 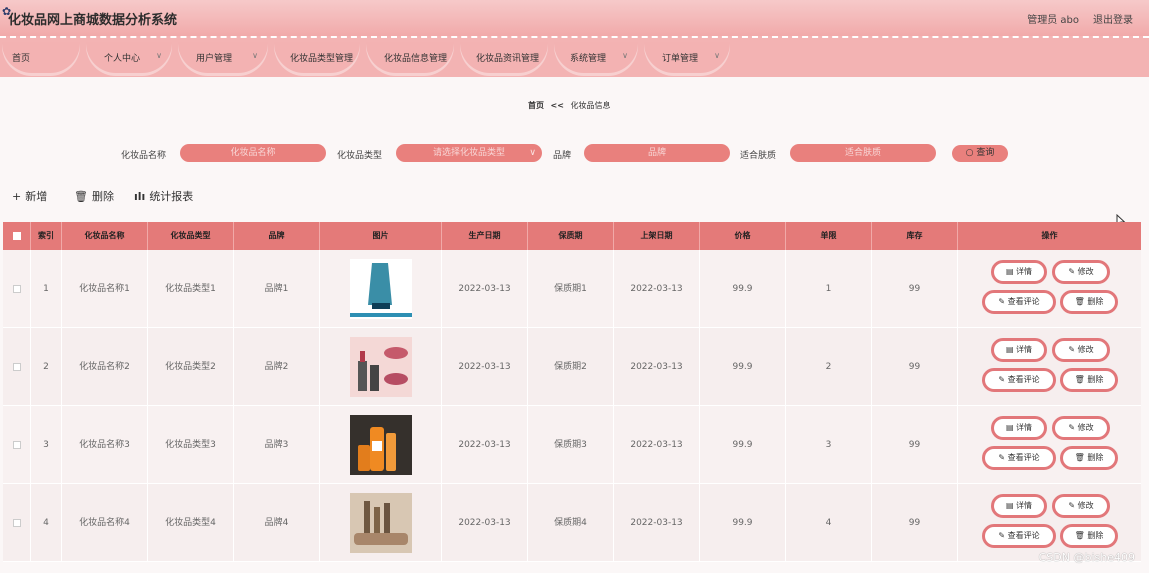 What do you see at coordinates (41, 59) in the screenshot?
I see `nav-item-home: 首页` at bounding box center [41, 59].